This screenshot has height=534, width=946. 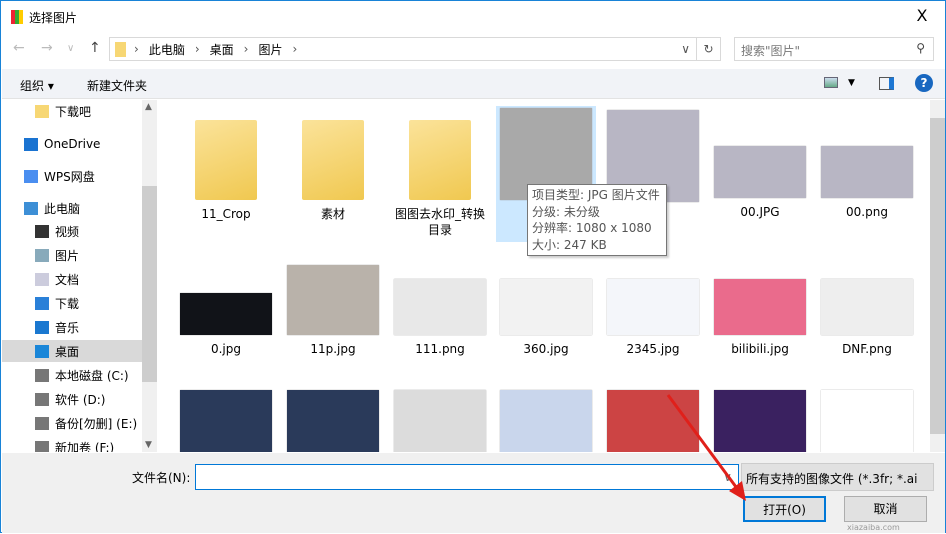 What do you see at coordinates (851, 83) in the screenshot?
I see `view-dropdown-icon: ▼` at bounding box center [851, 83].